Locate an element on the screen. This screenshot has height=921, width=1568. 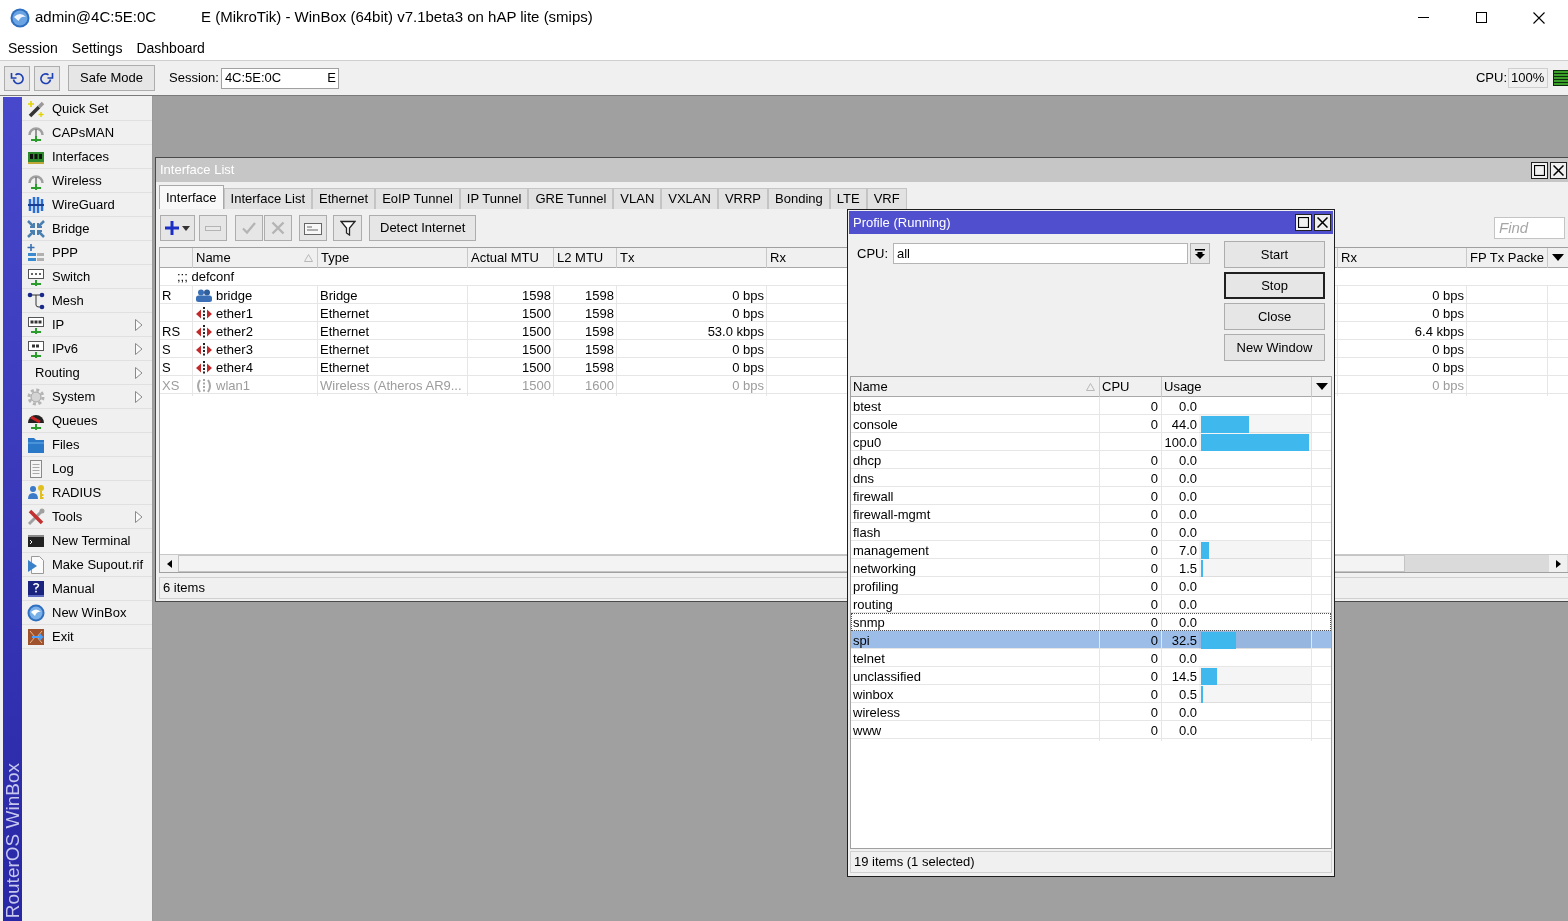
table-row: firewall-mgmt 0 0.0 is located at coordinates (1091, 514).